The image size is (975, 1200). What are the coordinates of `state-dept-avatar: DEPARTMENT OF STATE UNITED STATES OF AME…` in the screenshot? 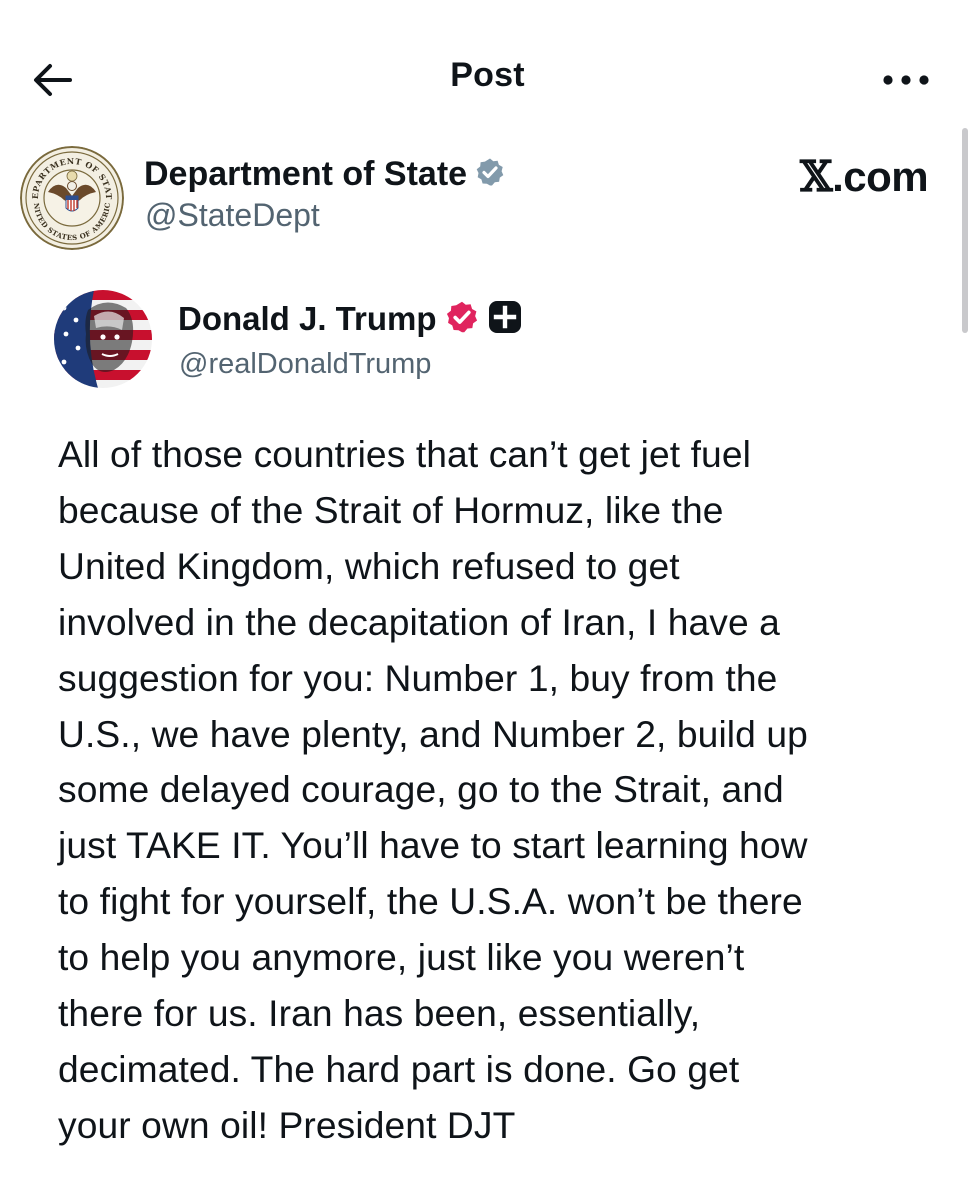 It's located at (72, 198).